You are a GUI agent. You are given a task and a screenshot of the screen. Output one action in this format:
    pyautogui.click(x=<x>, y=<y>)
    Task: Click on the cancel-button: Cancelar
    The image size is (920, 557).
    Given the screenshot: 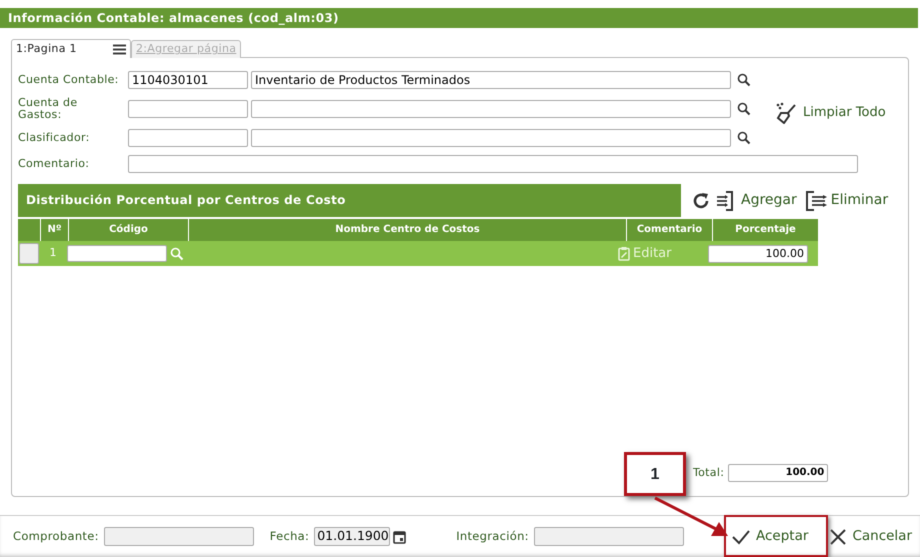 What is the action you would take?
    pyautogui.click(x=871, y=536)
    